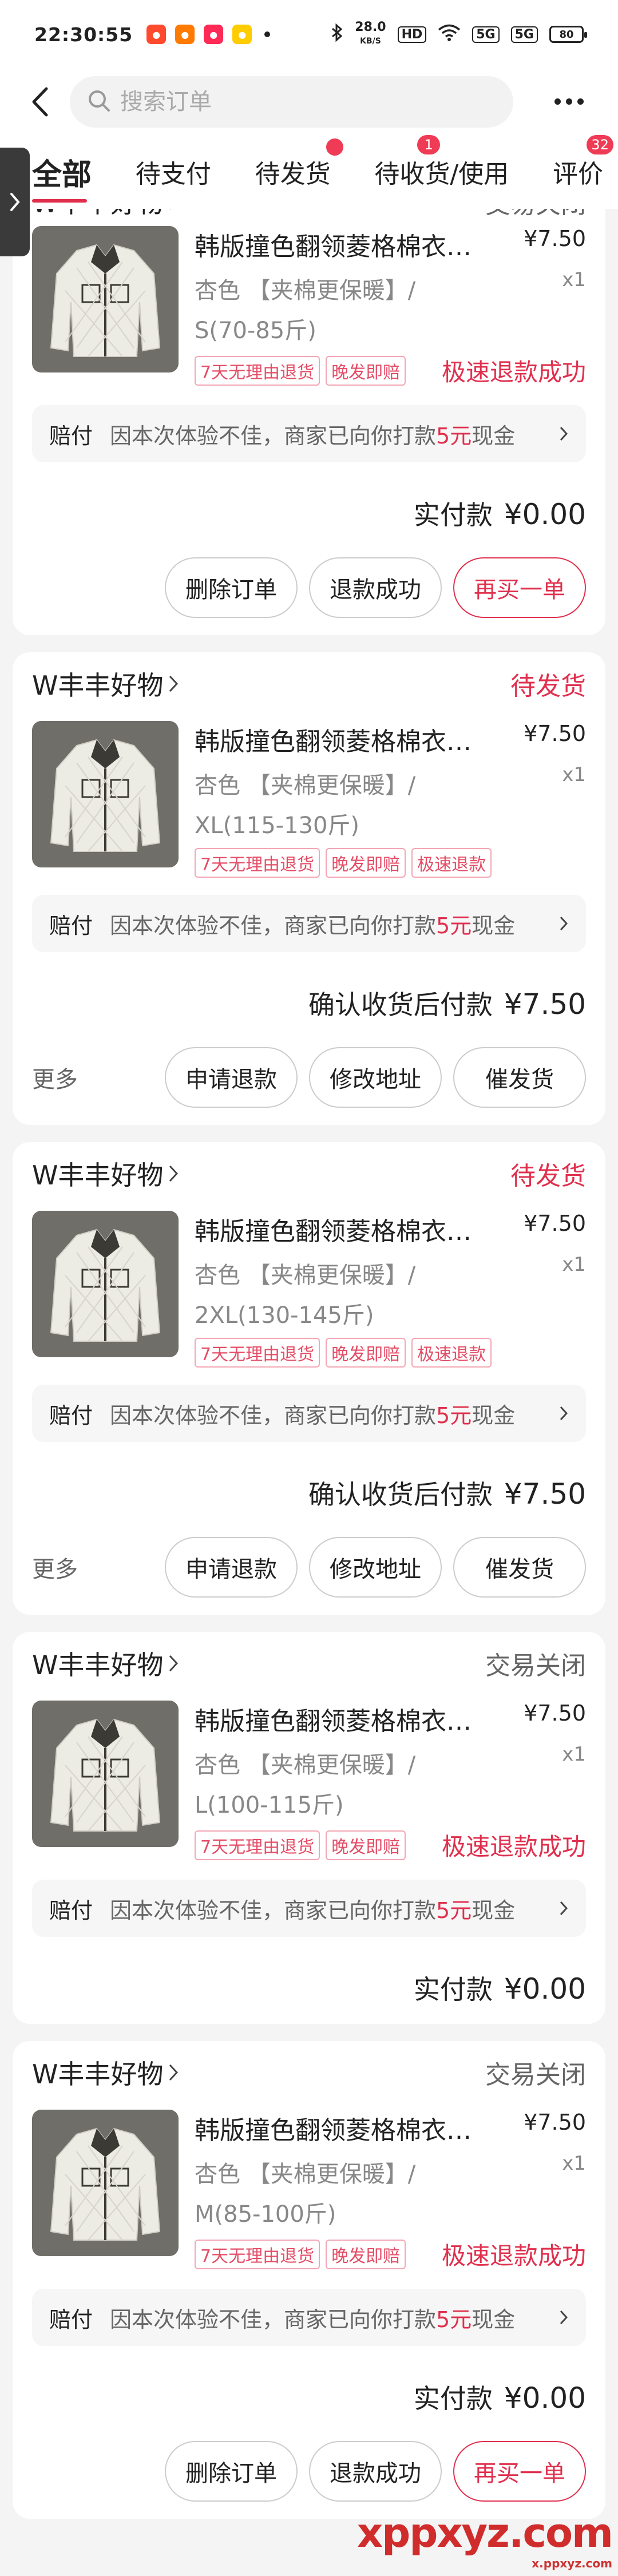 This screenshot has width=618, height=2576. I want to click on back-icon, so click(40, 102).